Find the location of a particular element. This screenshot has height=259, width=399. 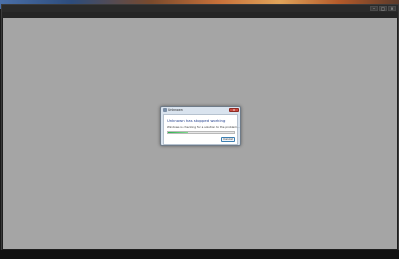

window-controls: – □ × is located at coordinates (384, 8).